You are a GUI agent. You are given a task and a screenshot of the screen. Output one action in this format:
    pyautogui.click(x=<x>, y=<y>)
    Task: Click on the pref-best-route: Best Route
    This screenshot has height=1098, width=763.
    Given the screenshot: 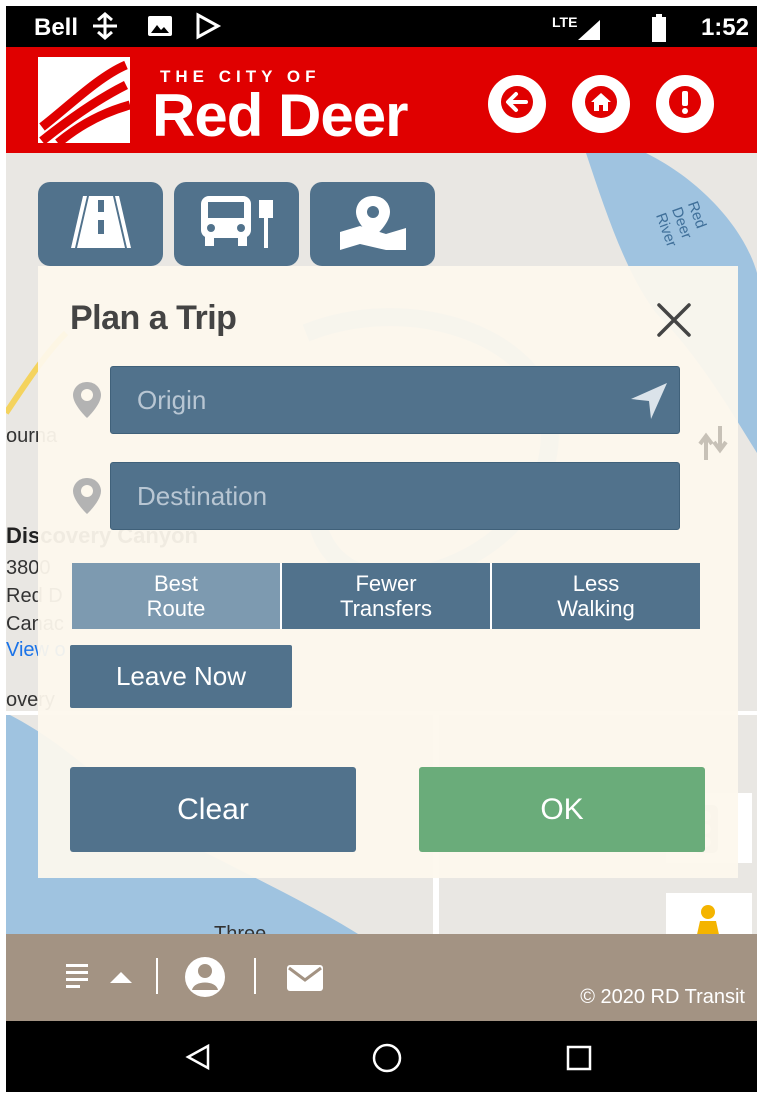 What is the action you would take?
    pyautogui.click(x=177, y=596)
    